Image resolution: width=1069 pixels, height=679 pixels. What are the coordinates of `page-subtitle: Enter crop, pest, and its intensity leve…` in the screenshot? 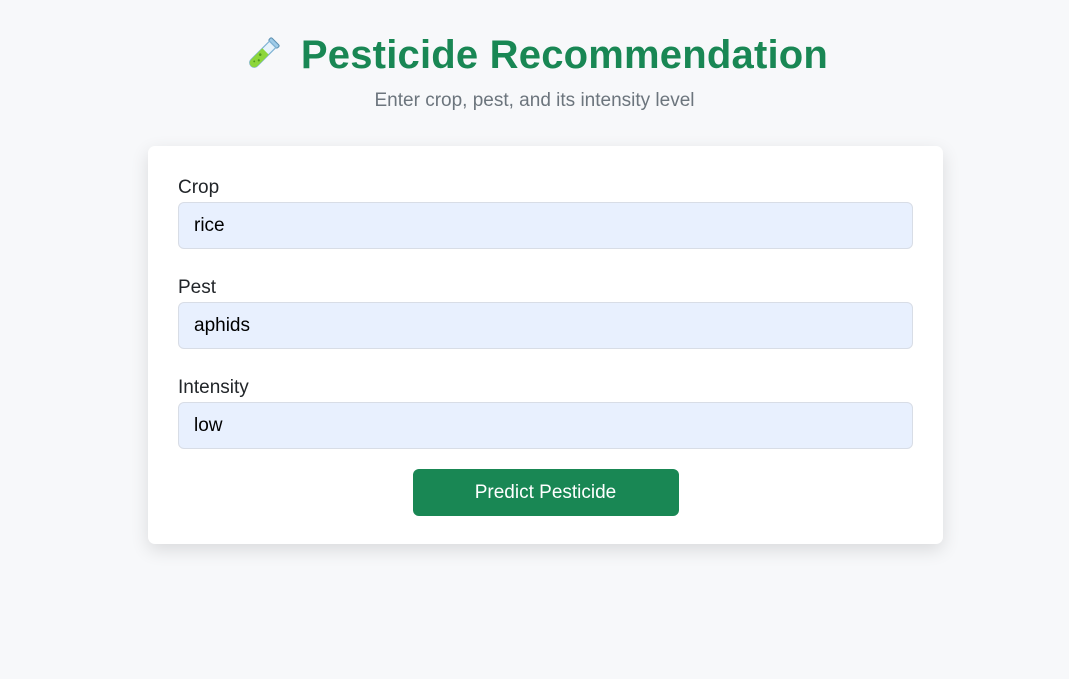 It's located at (534, 100).